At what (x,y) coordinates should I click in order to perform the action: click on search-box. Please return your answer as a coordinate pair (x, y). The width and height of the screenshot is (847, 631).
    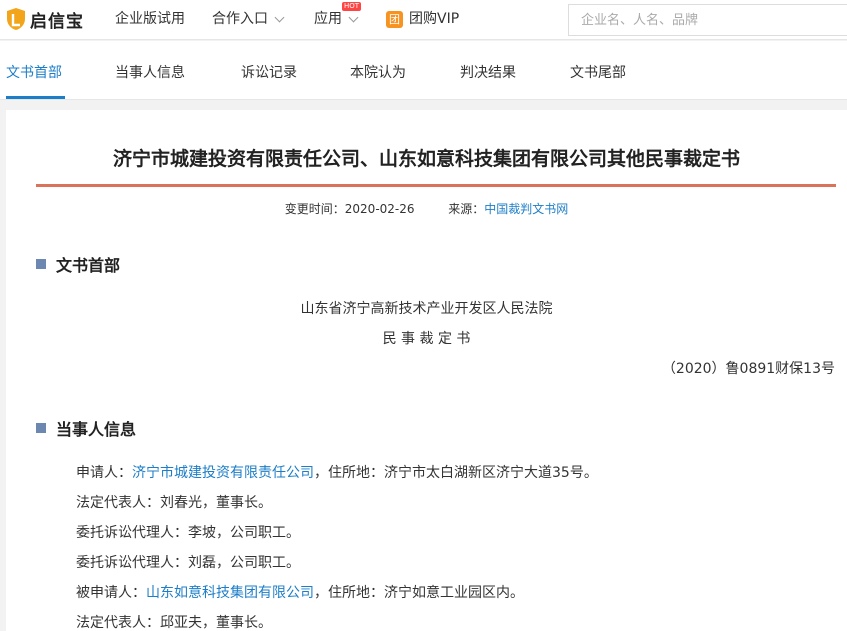
    Looking at the image, I should click on (707, 20).